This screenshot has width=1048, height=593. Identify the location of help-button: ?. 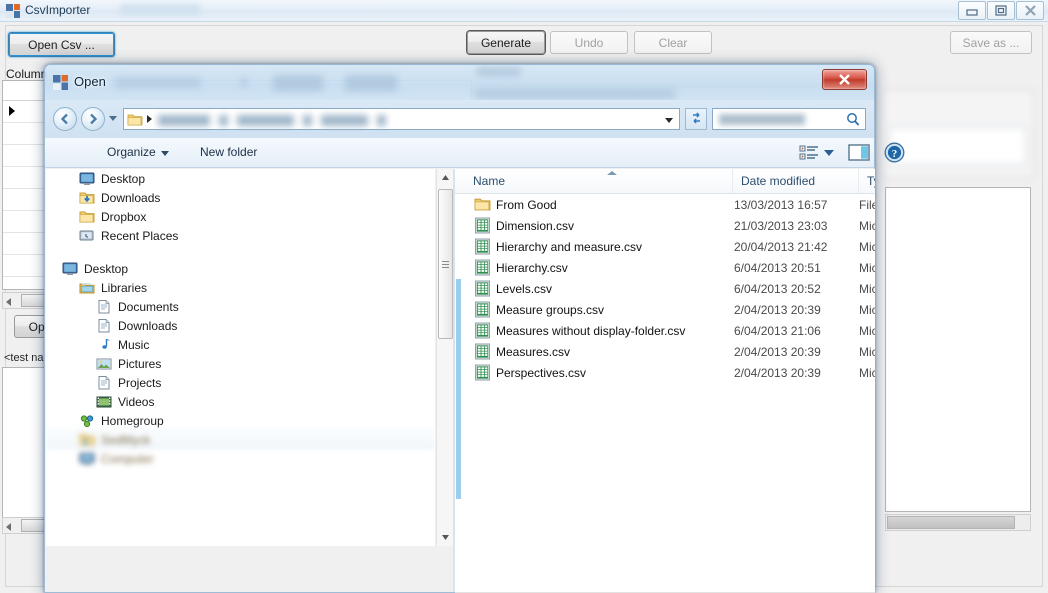
(894, 152).